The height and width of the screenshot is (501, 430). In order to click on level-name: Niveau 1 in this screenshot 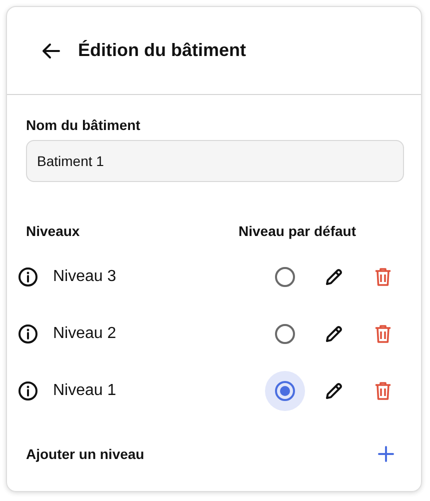, I will do `click(85, 391)`.